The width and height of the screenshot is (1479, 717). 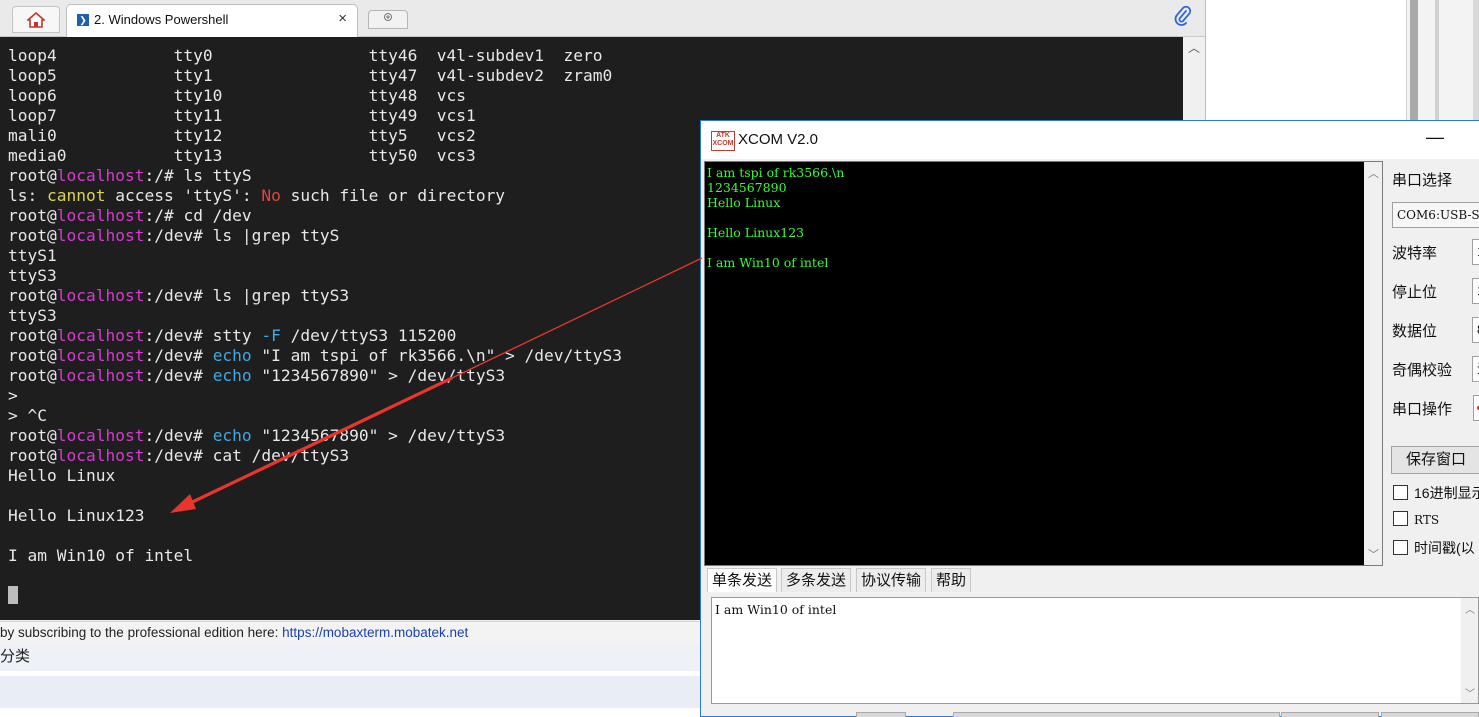 What do you see at coordinates (1435, 460) in the screenshot?
I see `save-window-button: 保存窗口` at bounding box center [1435, 460].